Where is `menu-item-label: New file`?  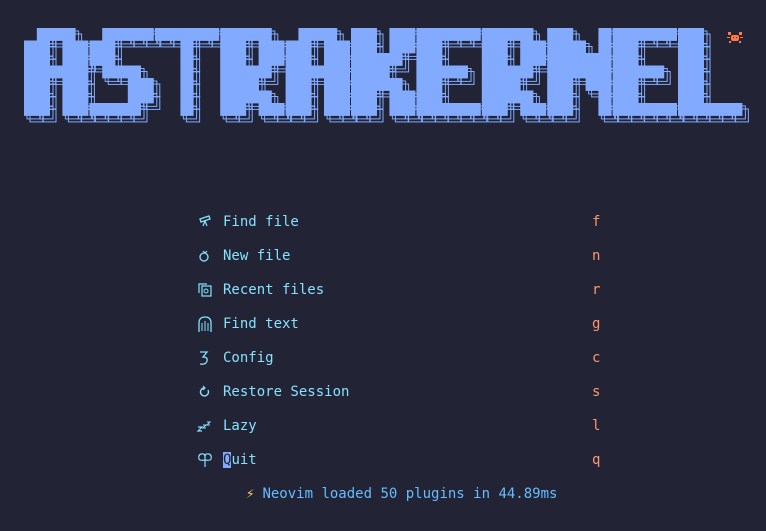 menu-item-label: New file is located at coordinates (257, 256).